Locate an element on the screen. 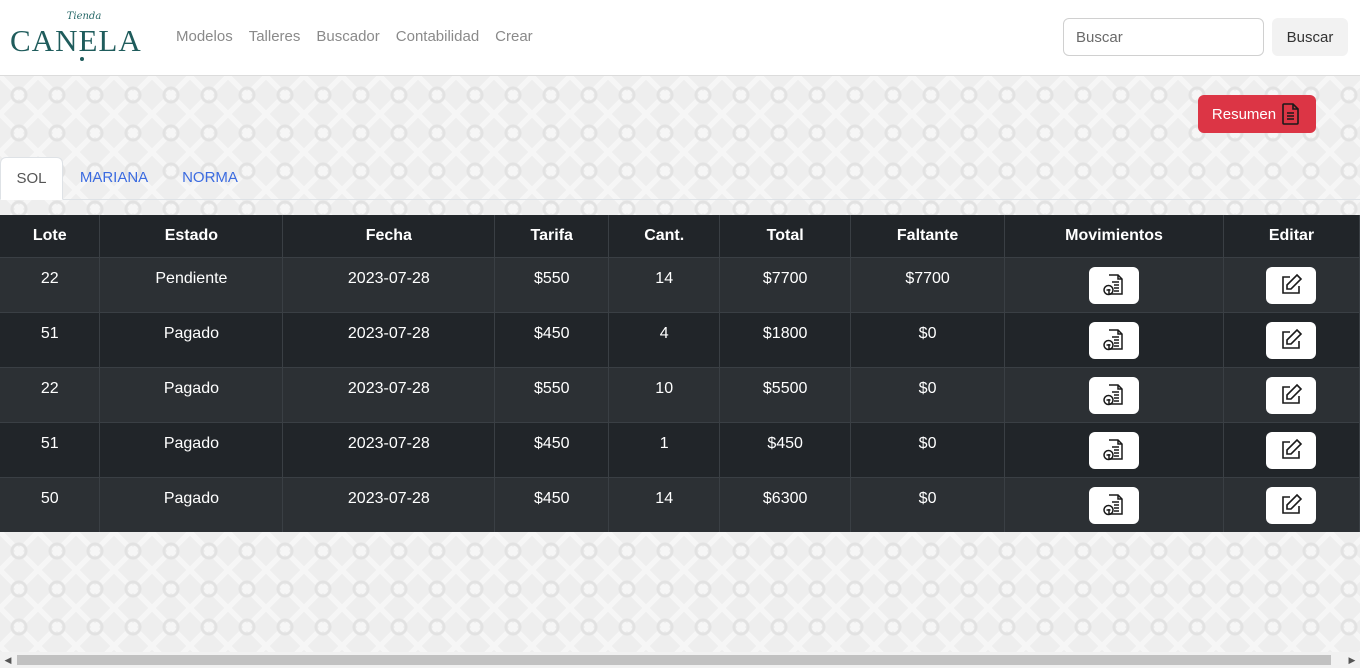  table-row: 51 Pagado 2023-07-28 $450 1 $450 $0 is located at coordinates (680, 449).